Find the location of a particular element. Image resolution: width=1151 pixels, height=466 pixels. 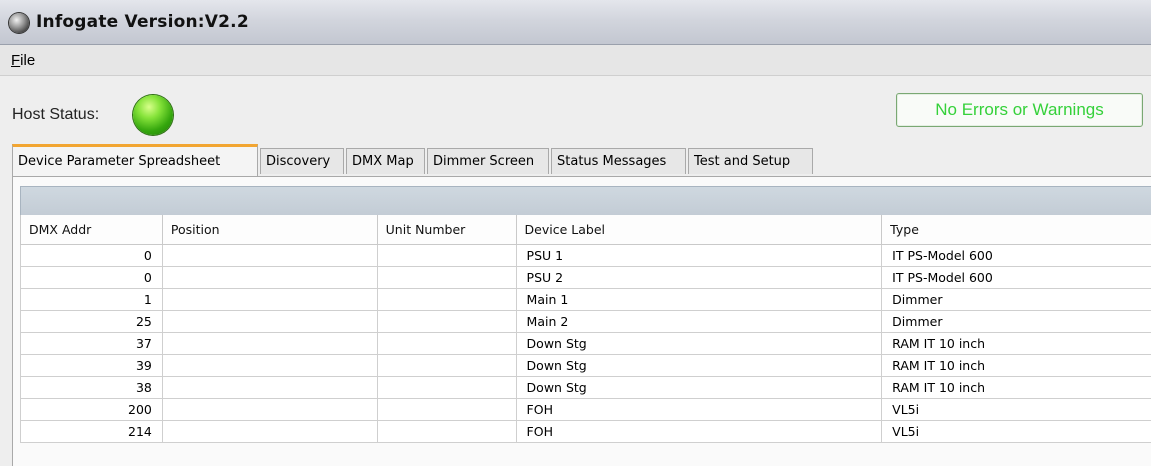

cell-device-label: PSU 1 is located at coordinates (699, 256).